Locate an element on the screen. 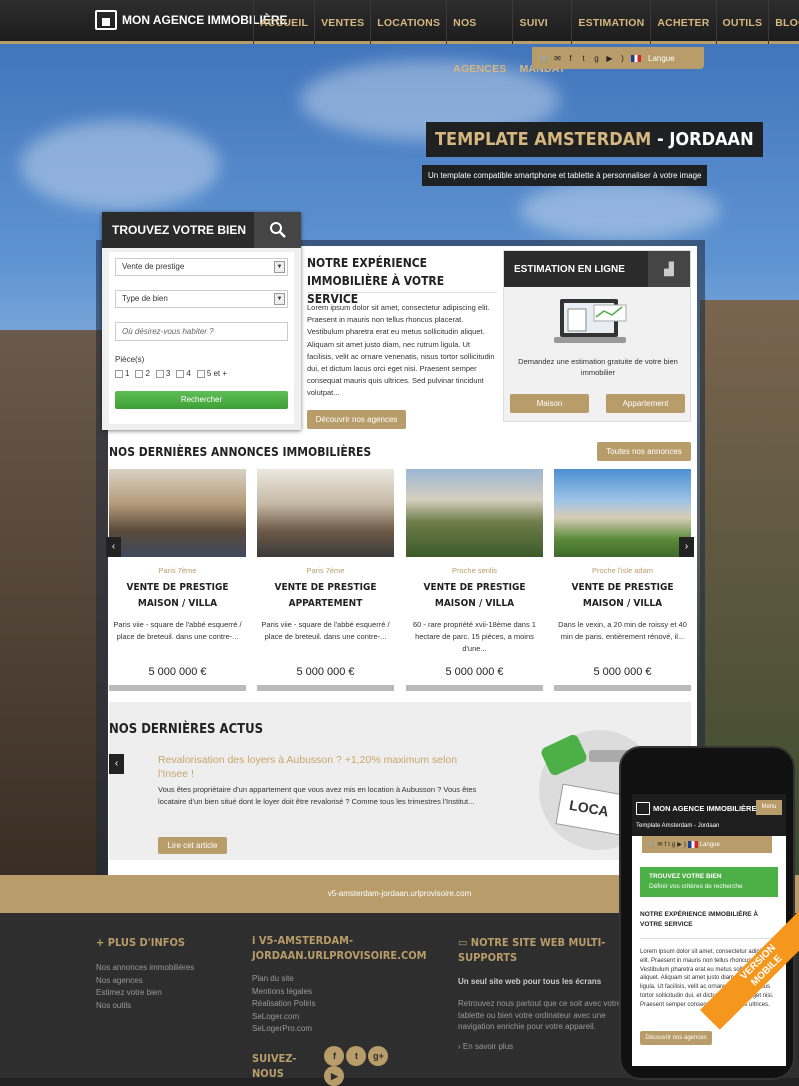  search-header: TROUVEZ VOTRE BIEN is located at coordinates (201, 230).